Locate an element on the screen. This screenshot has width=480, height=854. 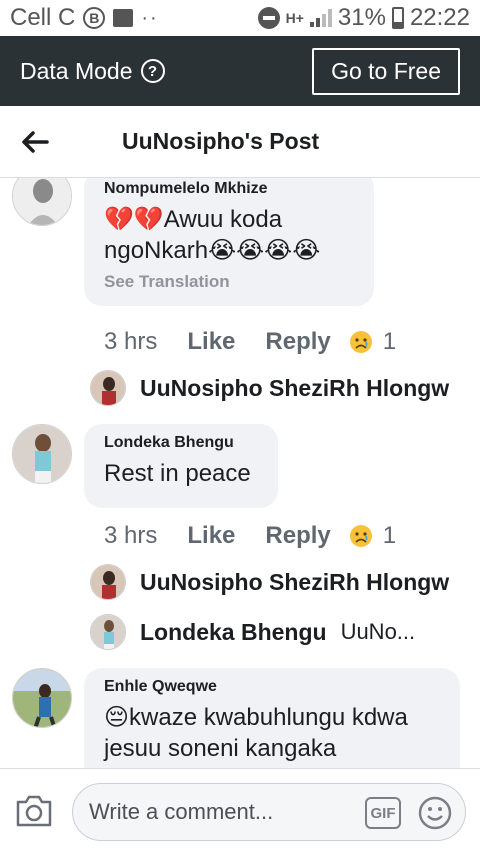
do-not-disturb-icon is located at coordinates (268, 18).